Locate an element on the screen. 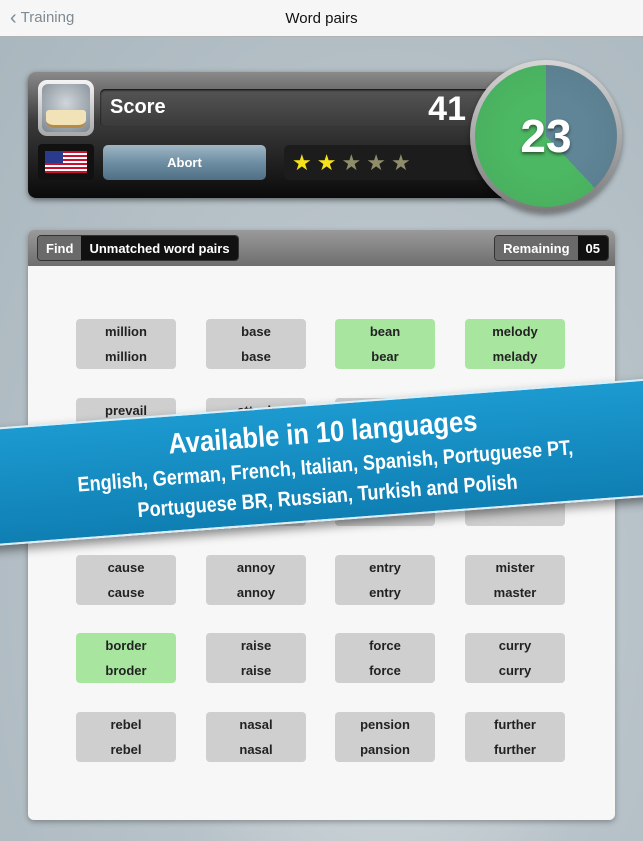 The width and height of the screenshot is (643, 841). word-top: entry is located at coordinates (385, 567).